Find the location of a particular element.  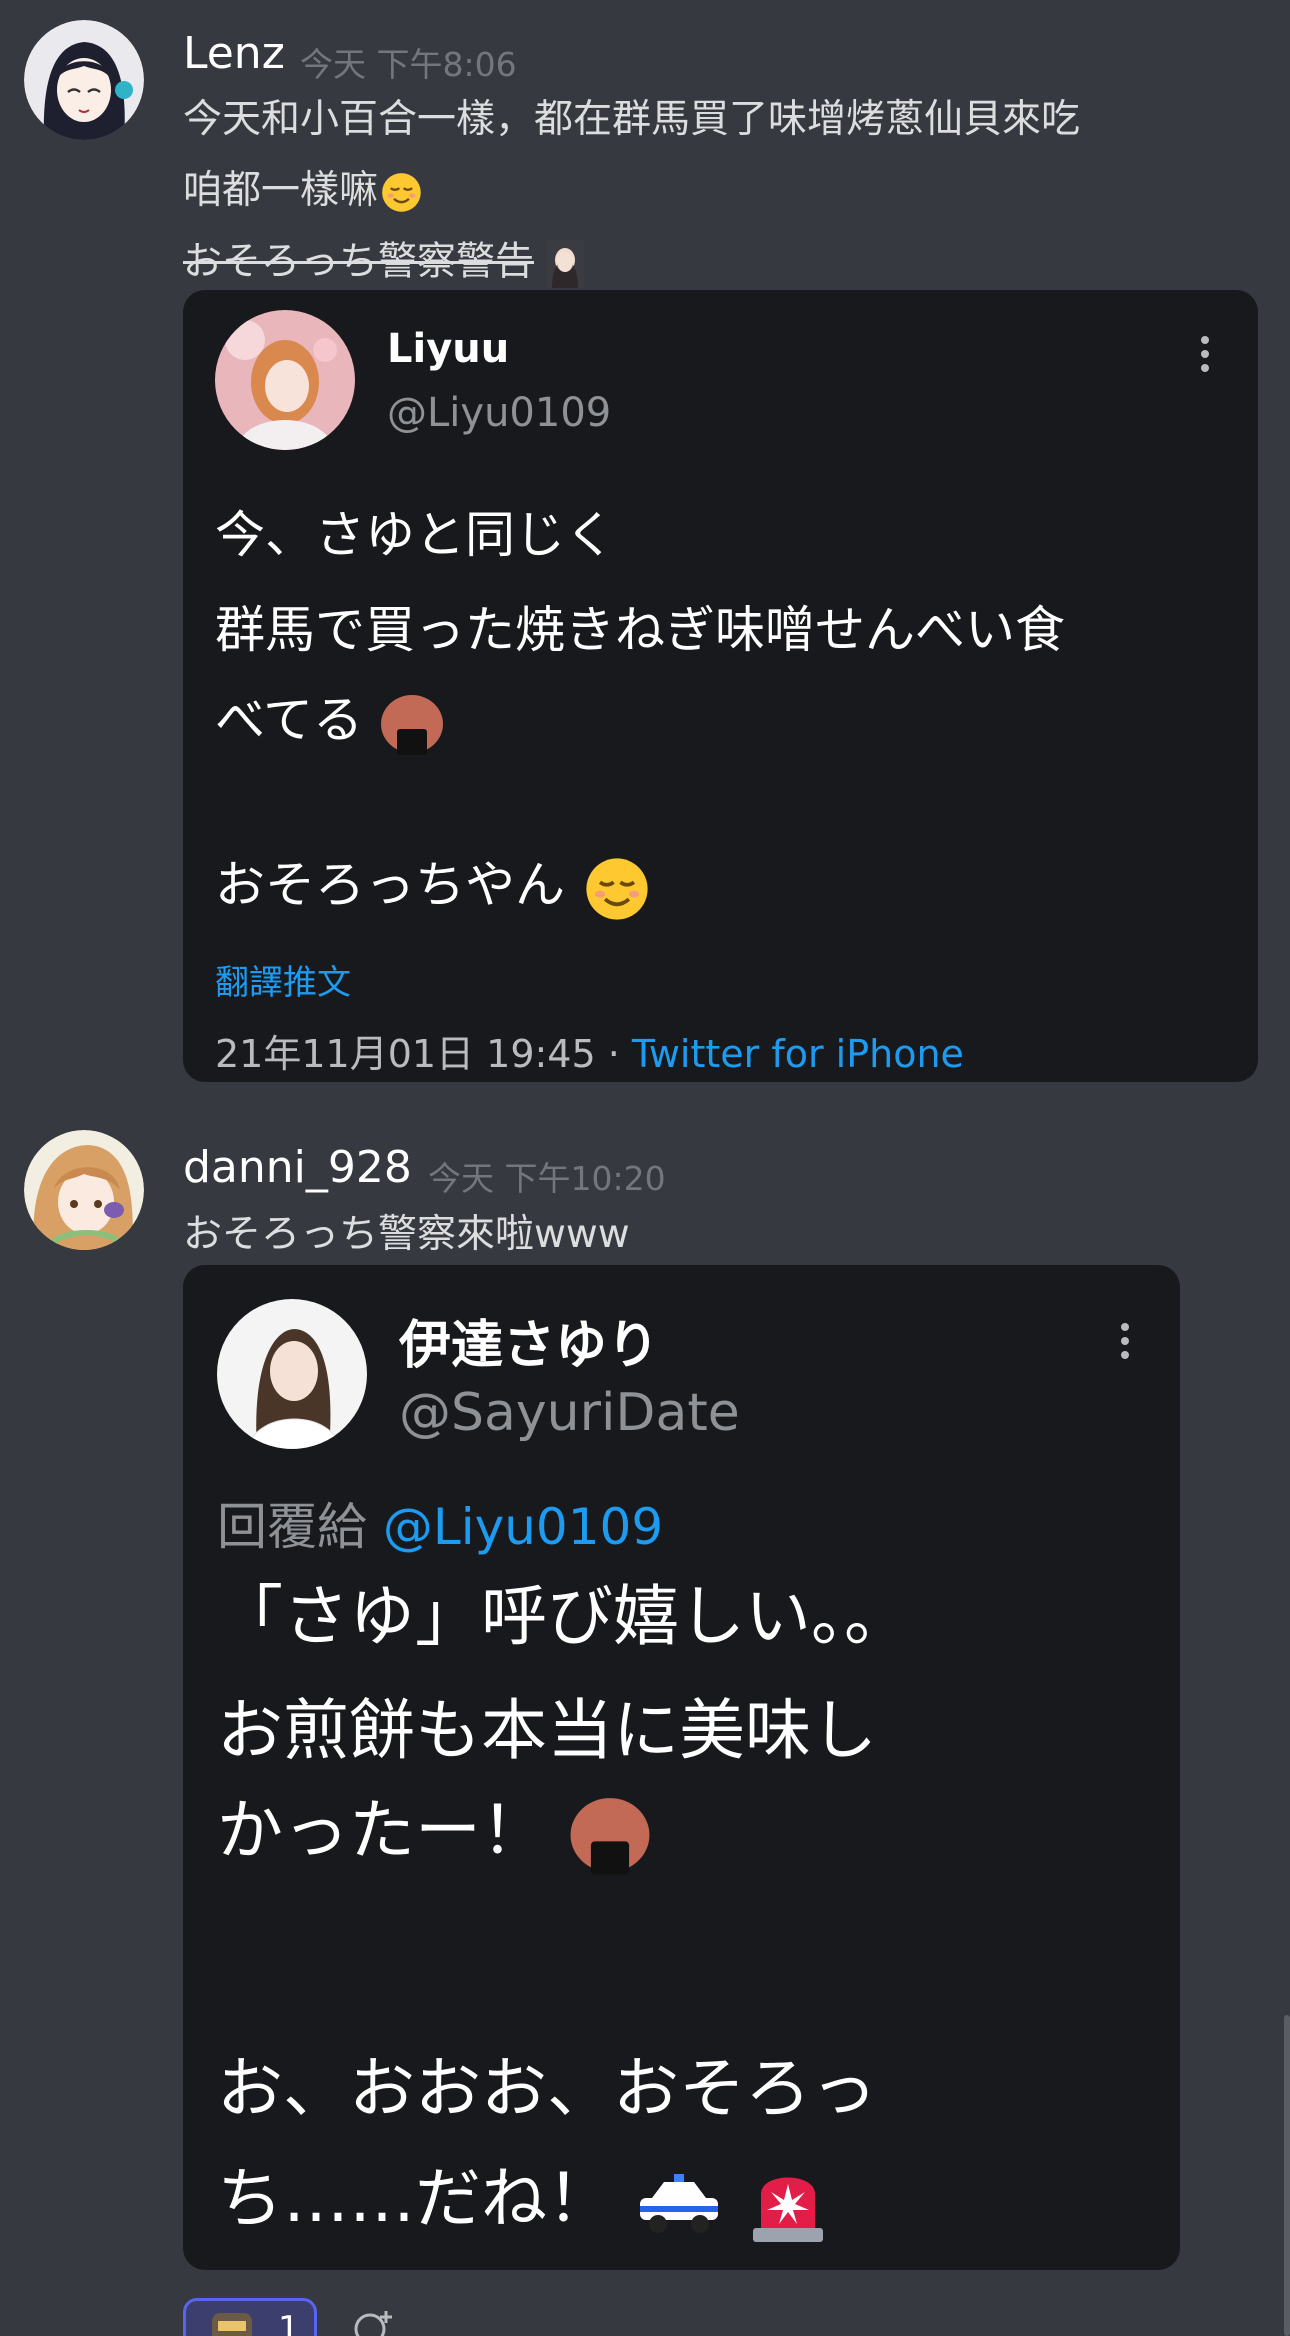

tweet-text-line: お、おおお、おそろっ is located at coordinates (547, 2088).